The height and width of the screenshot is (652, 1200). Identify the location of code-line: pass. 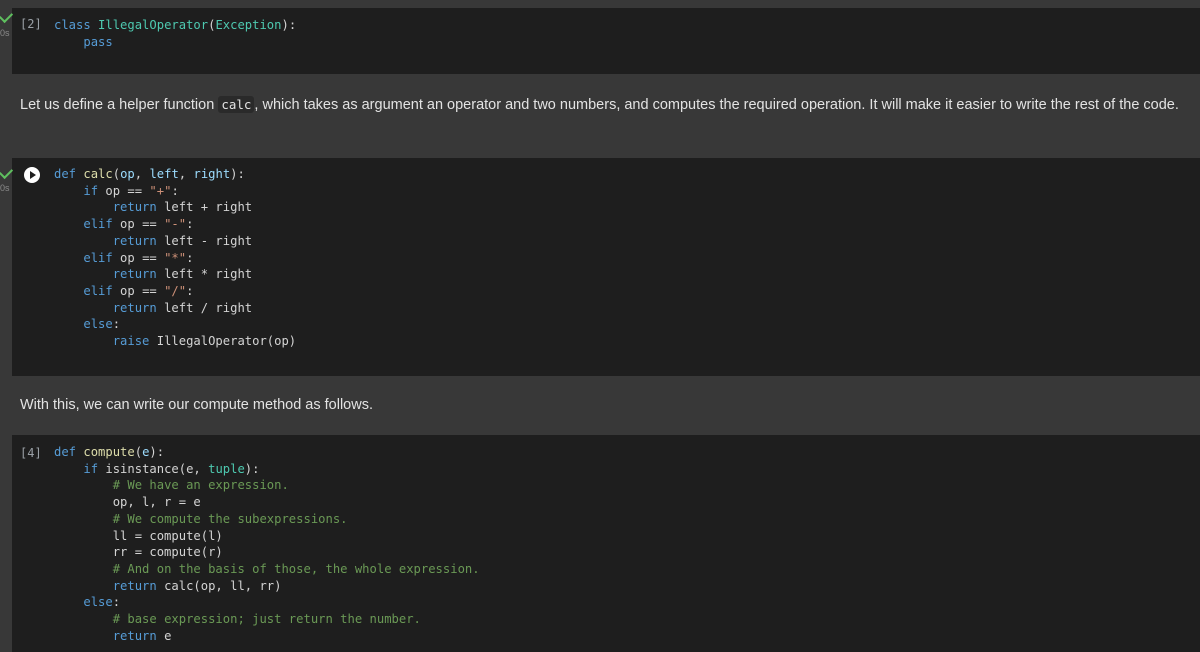
(83, 41).